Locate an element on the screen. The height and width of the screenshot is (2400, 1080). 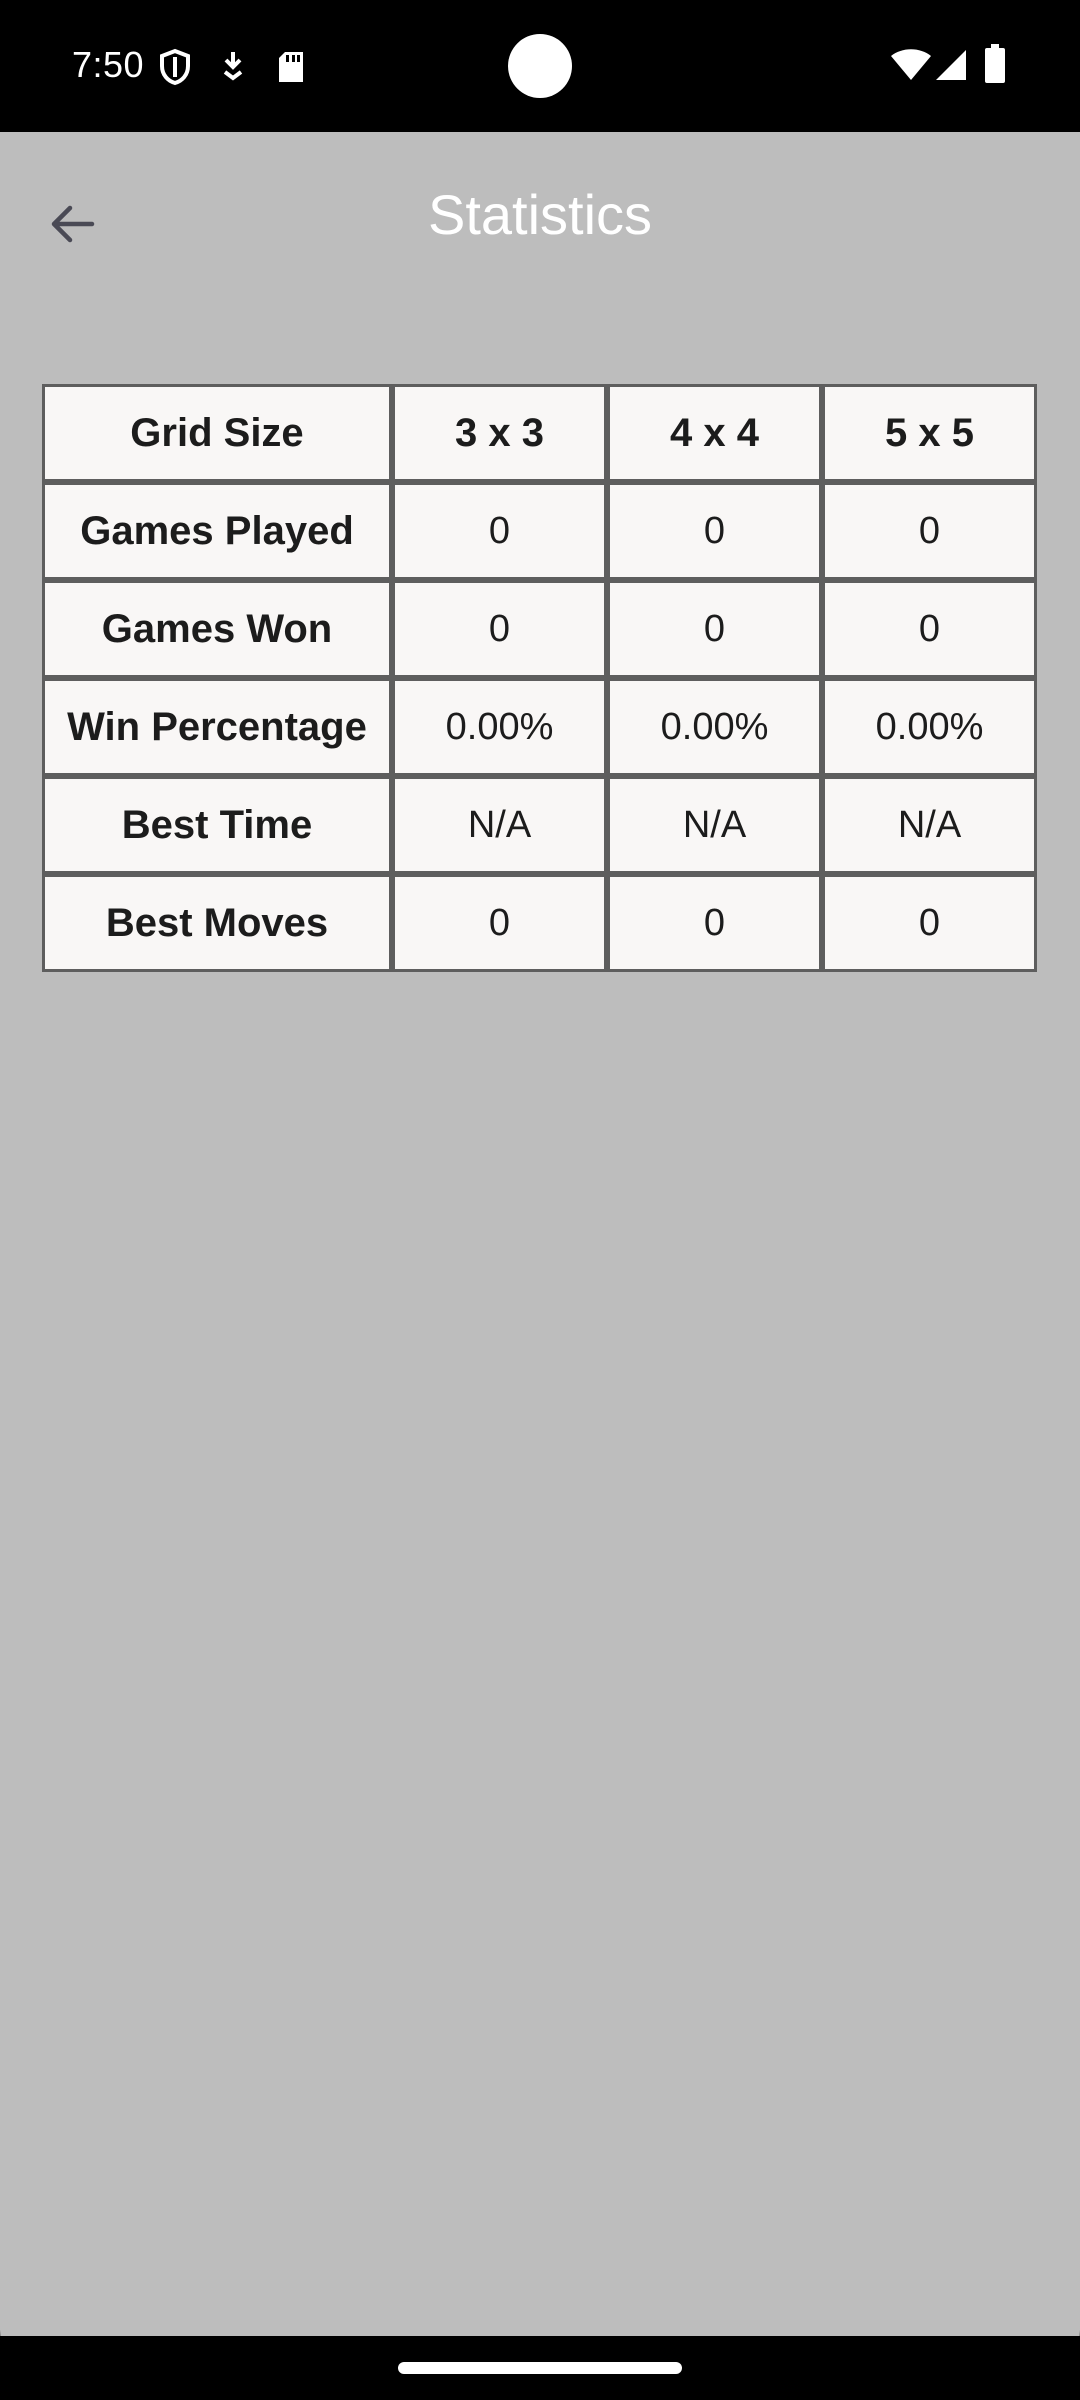
row-label: Best Moves is located at coordinates (217, 923).